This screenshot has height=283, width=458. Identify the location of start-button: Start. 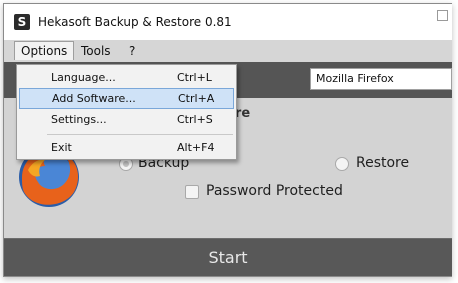
(228, 257).